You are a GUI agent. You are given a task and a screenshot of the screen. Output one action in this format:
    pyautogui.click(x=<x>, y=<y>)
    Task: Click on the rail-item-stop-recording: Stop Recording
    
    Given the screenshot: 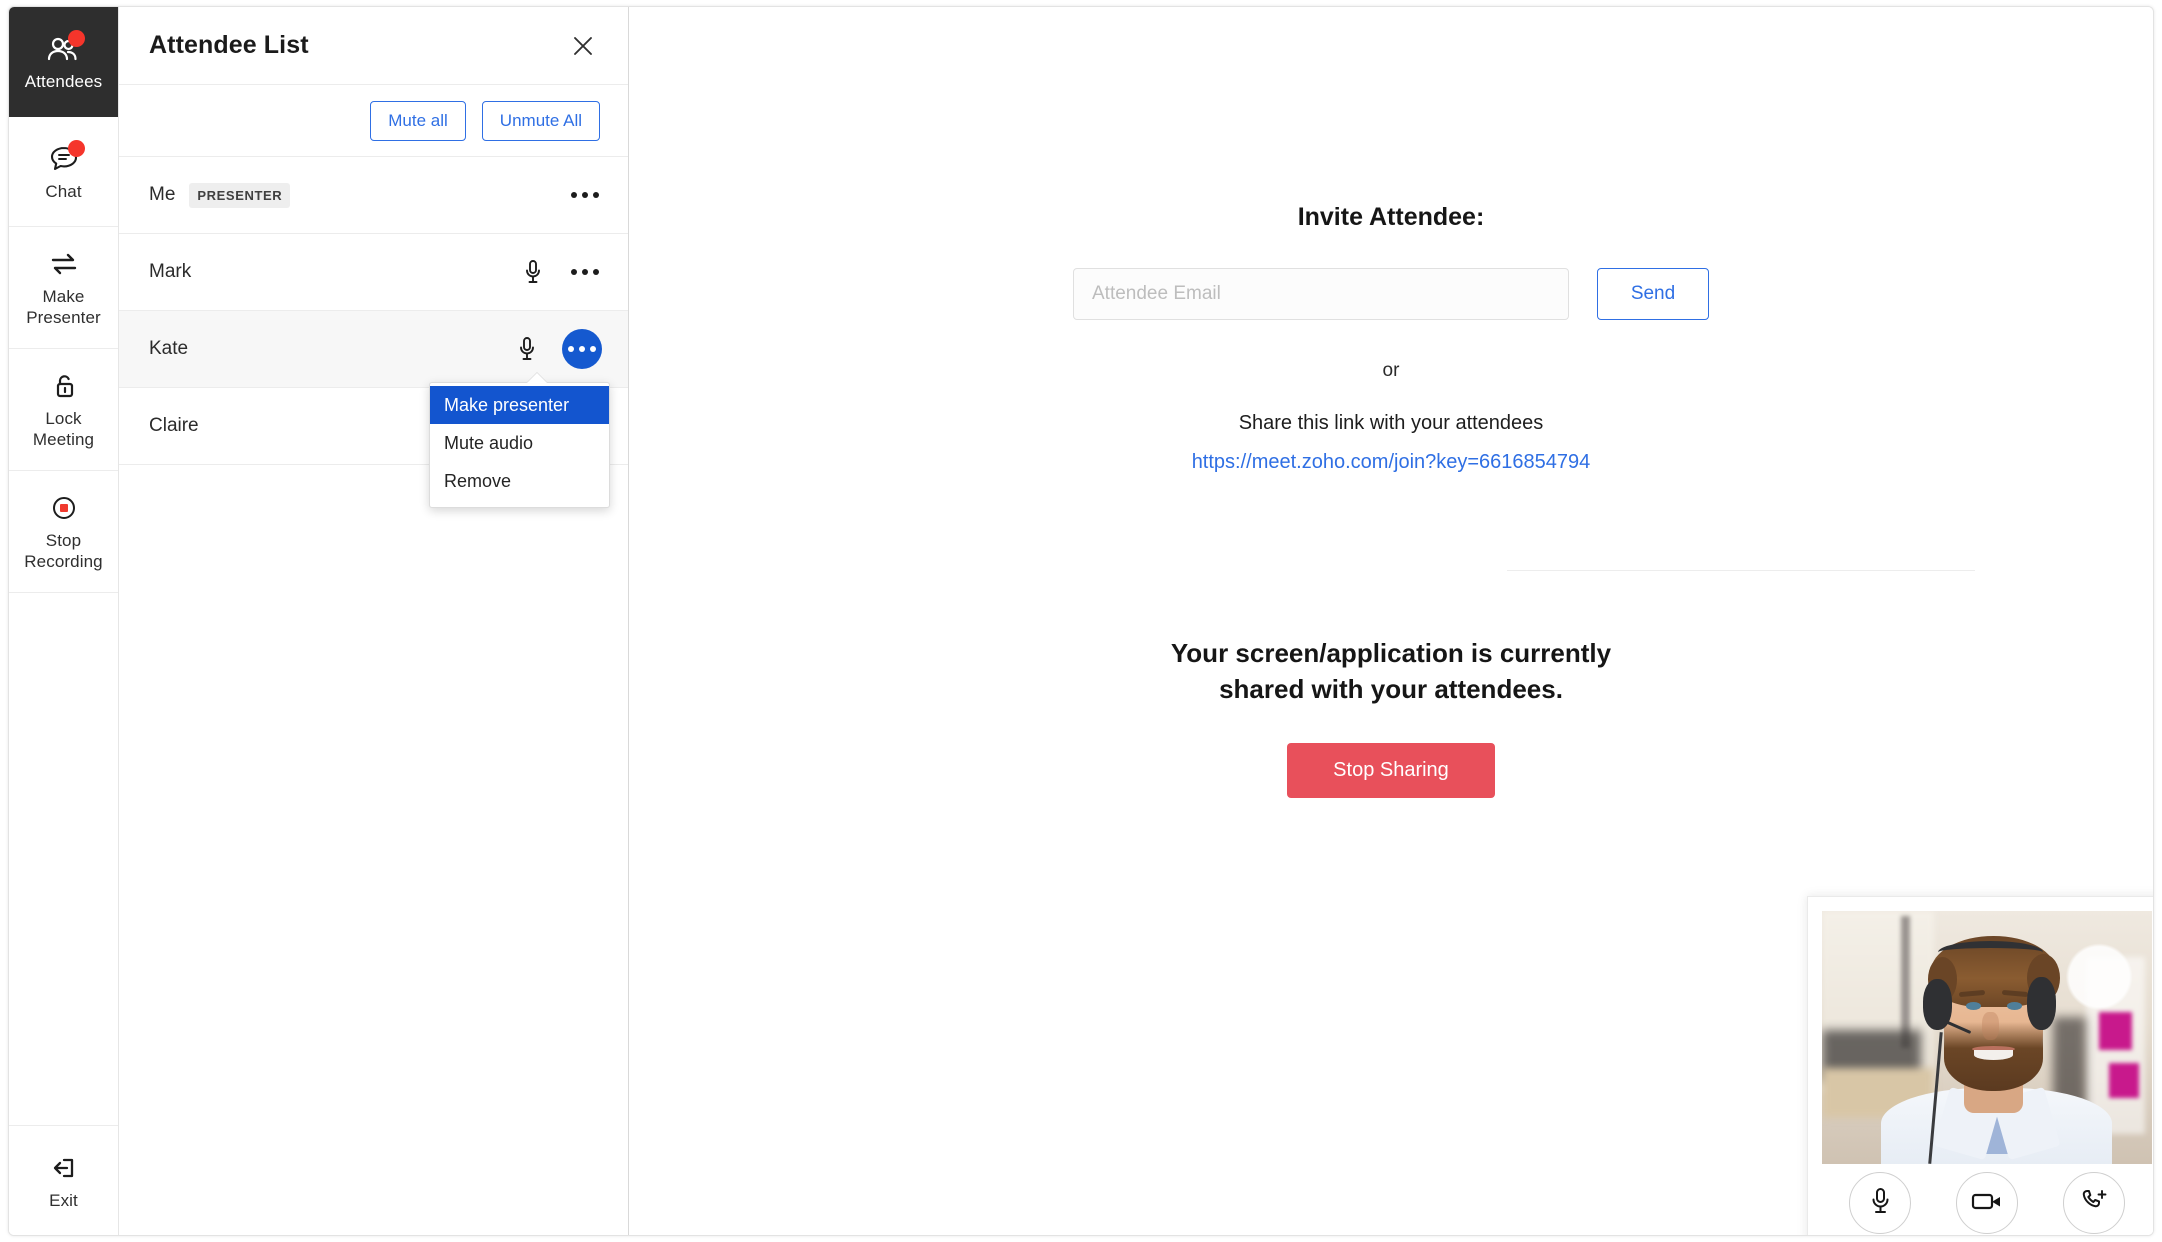 What is the action you would take?
    pyautogui.click(x=63, y=532)
    